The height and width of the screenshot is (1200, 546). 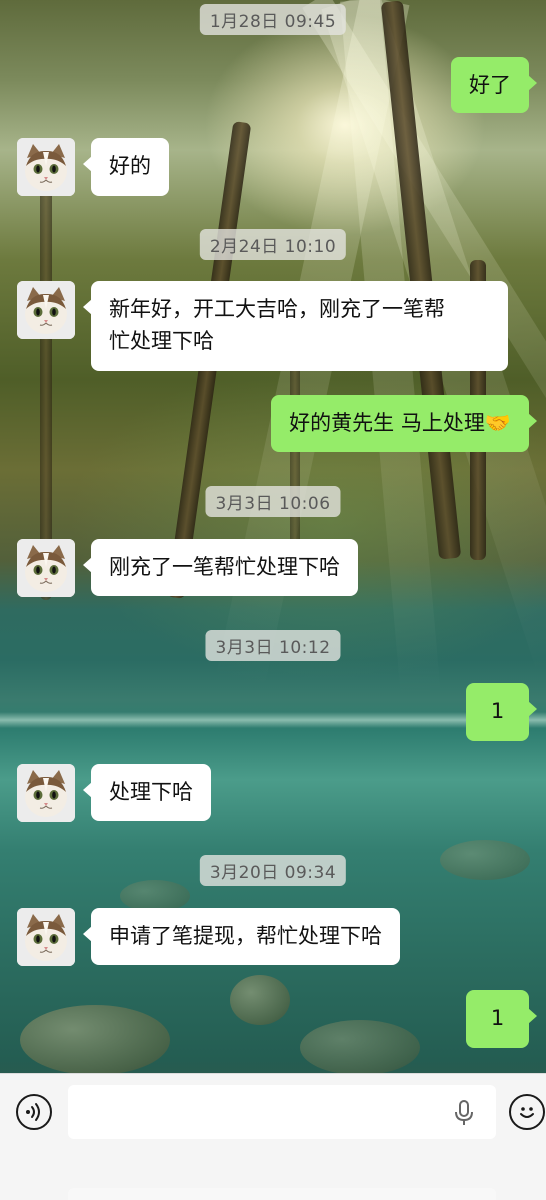 I want to click on message-text: 忙处理下哈, so click(x=161, y=341).